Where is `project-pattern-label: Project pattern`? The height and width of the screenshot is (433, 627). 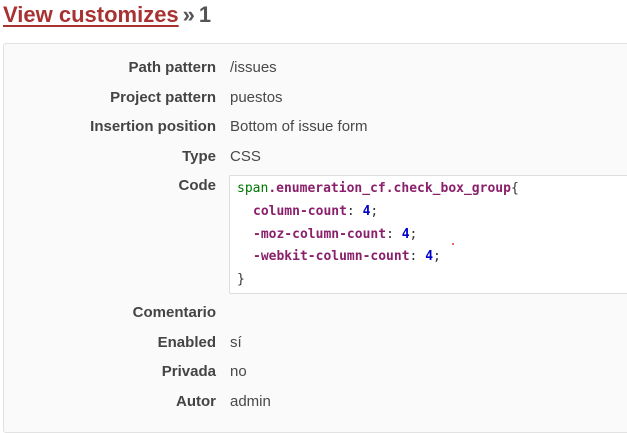
project-pattern-label: Project pattern is located at coordinates (163, 97).